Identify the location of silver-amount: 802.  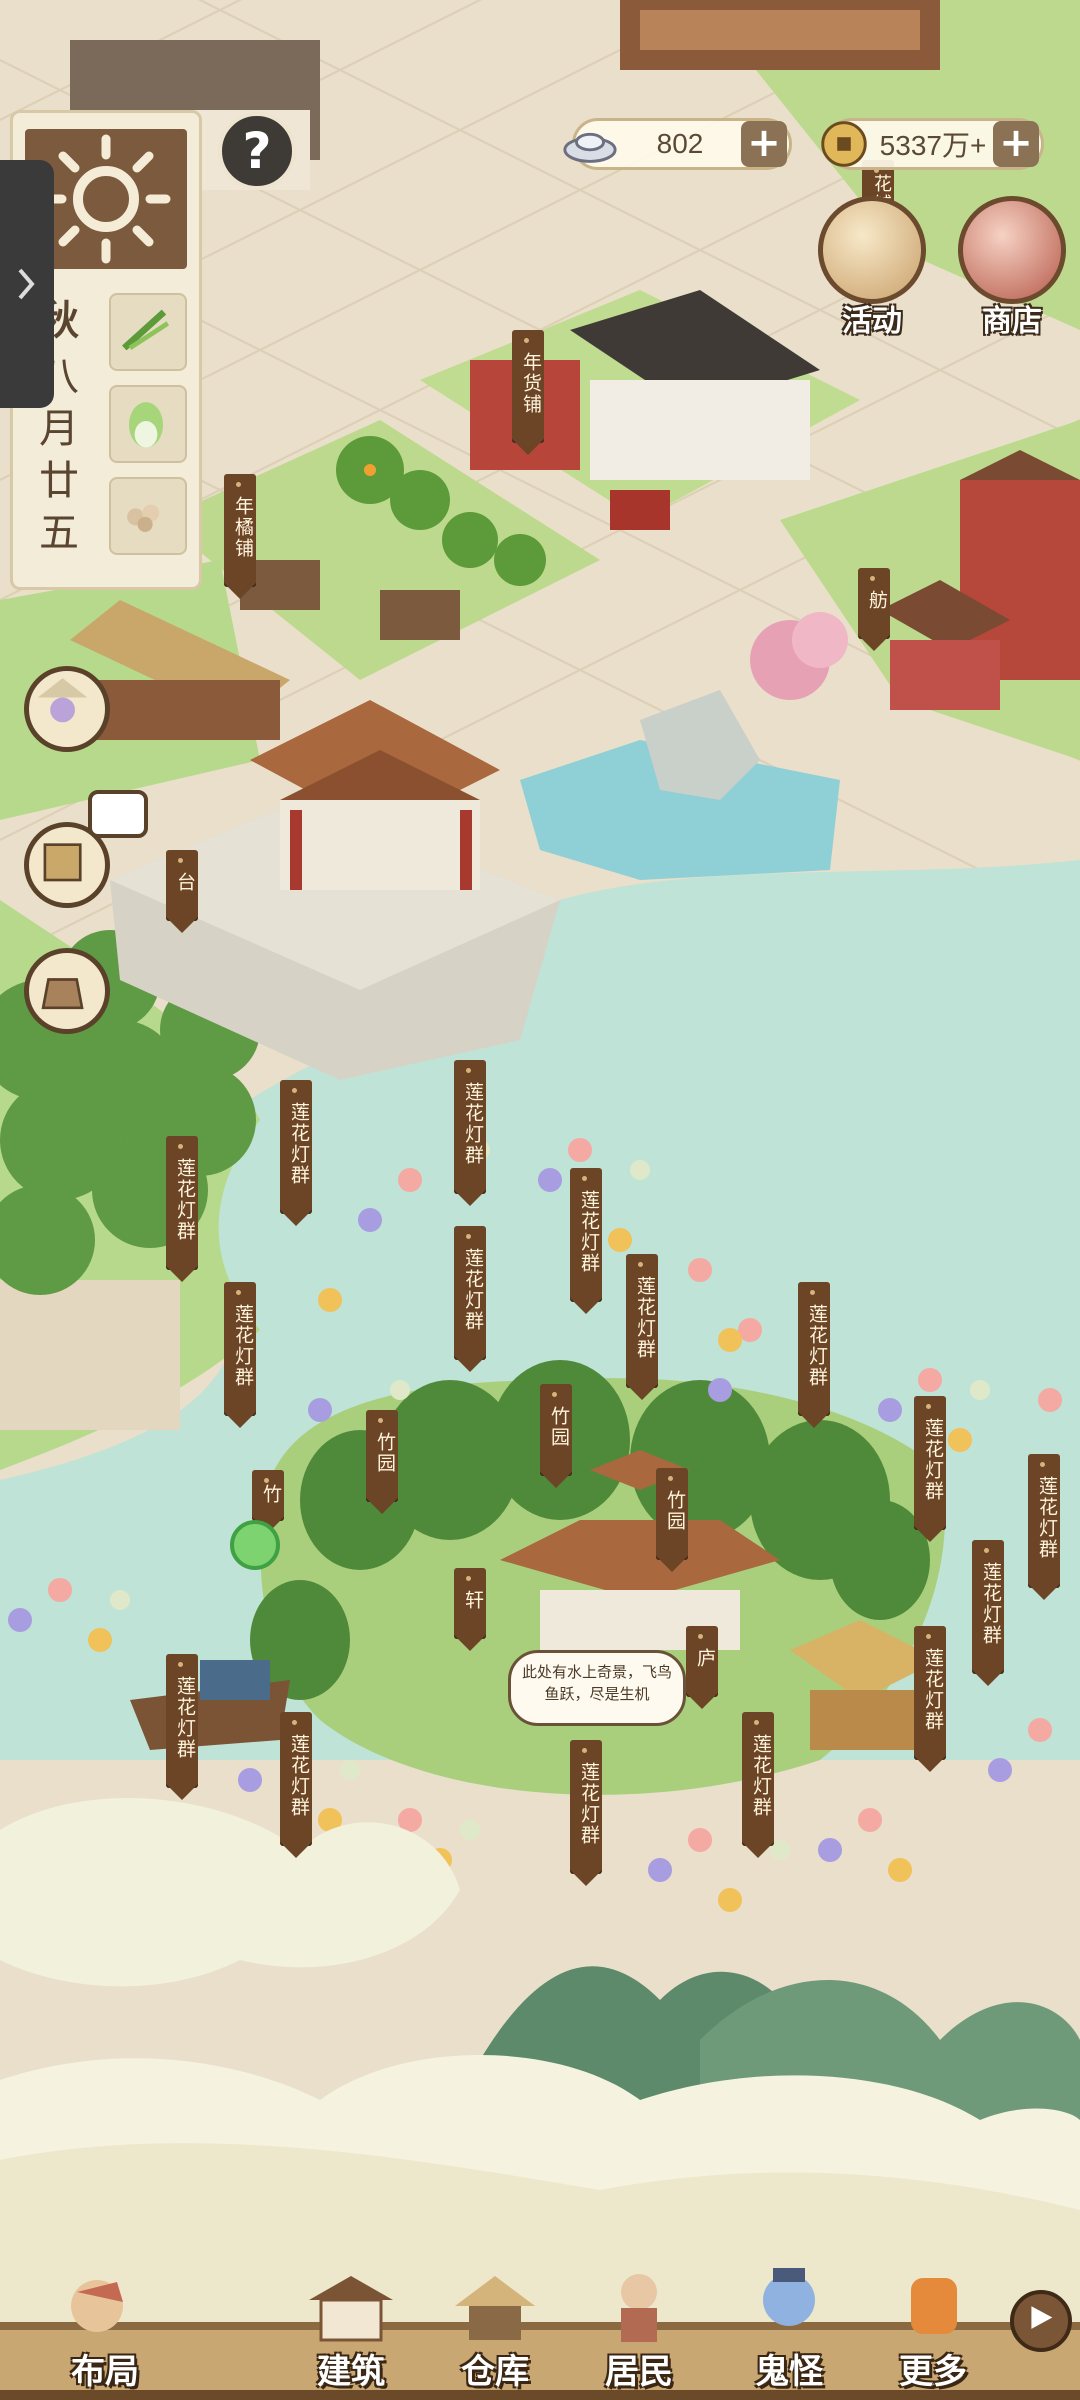
(680, 143).